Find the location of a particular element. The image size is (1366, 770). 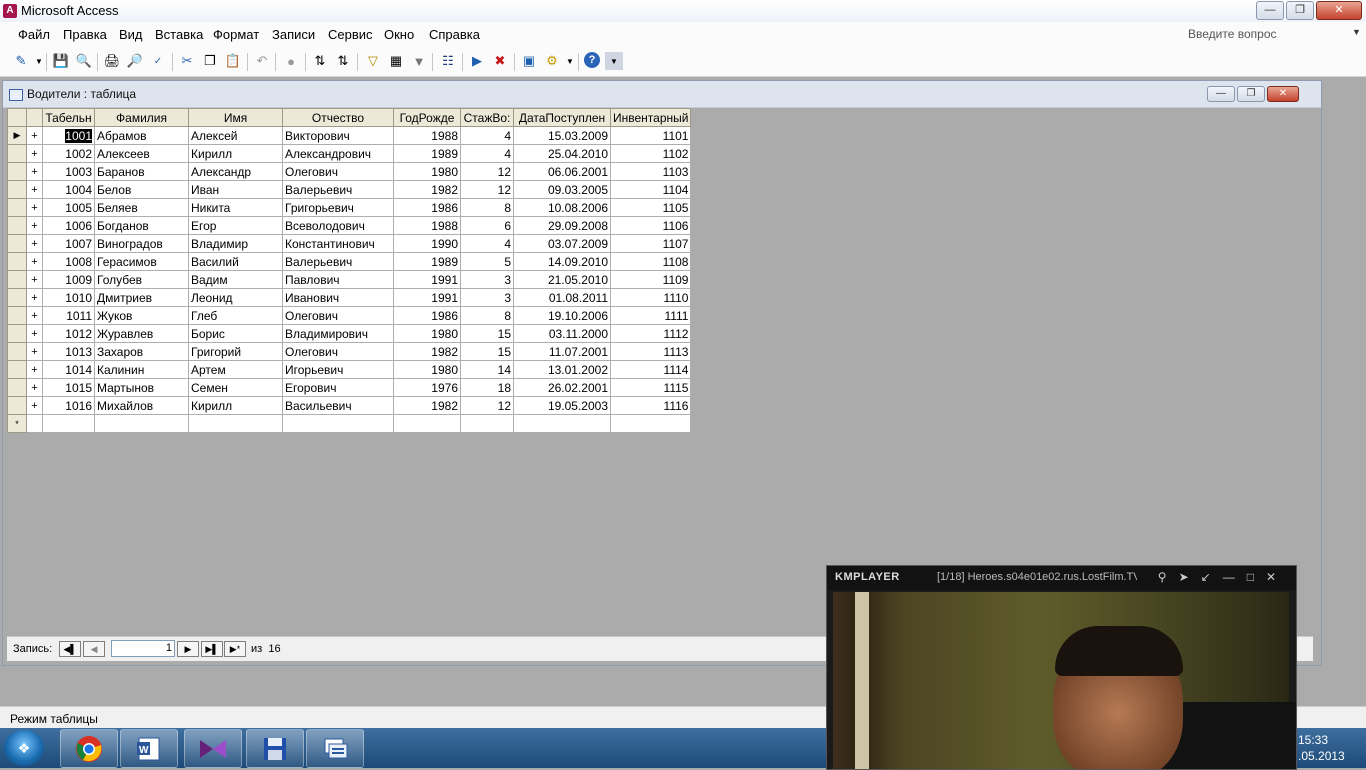

table-cell: Владимирович is located at coordinates (338, 333).